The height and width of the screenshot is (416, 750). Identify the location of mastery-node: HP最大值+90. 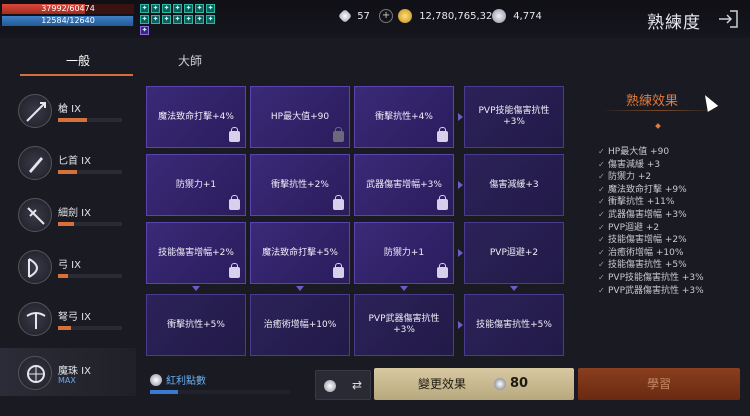
(300, 117).